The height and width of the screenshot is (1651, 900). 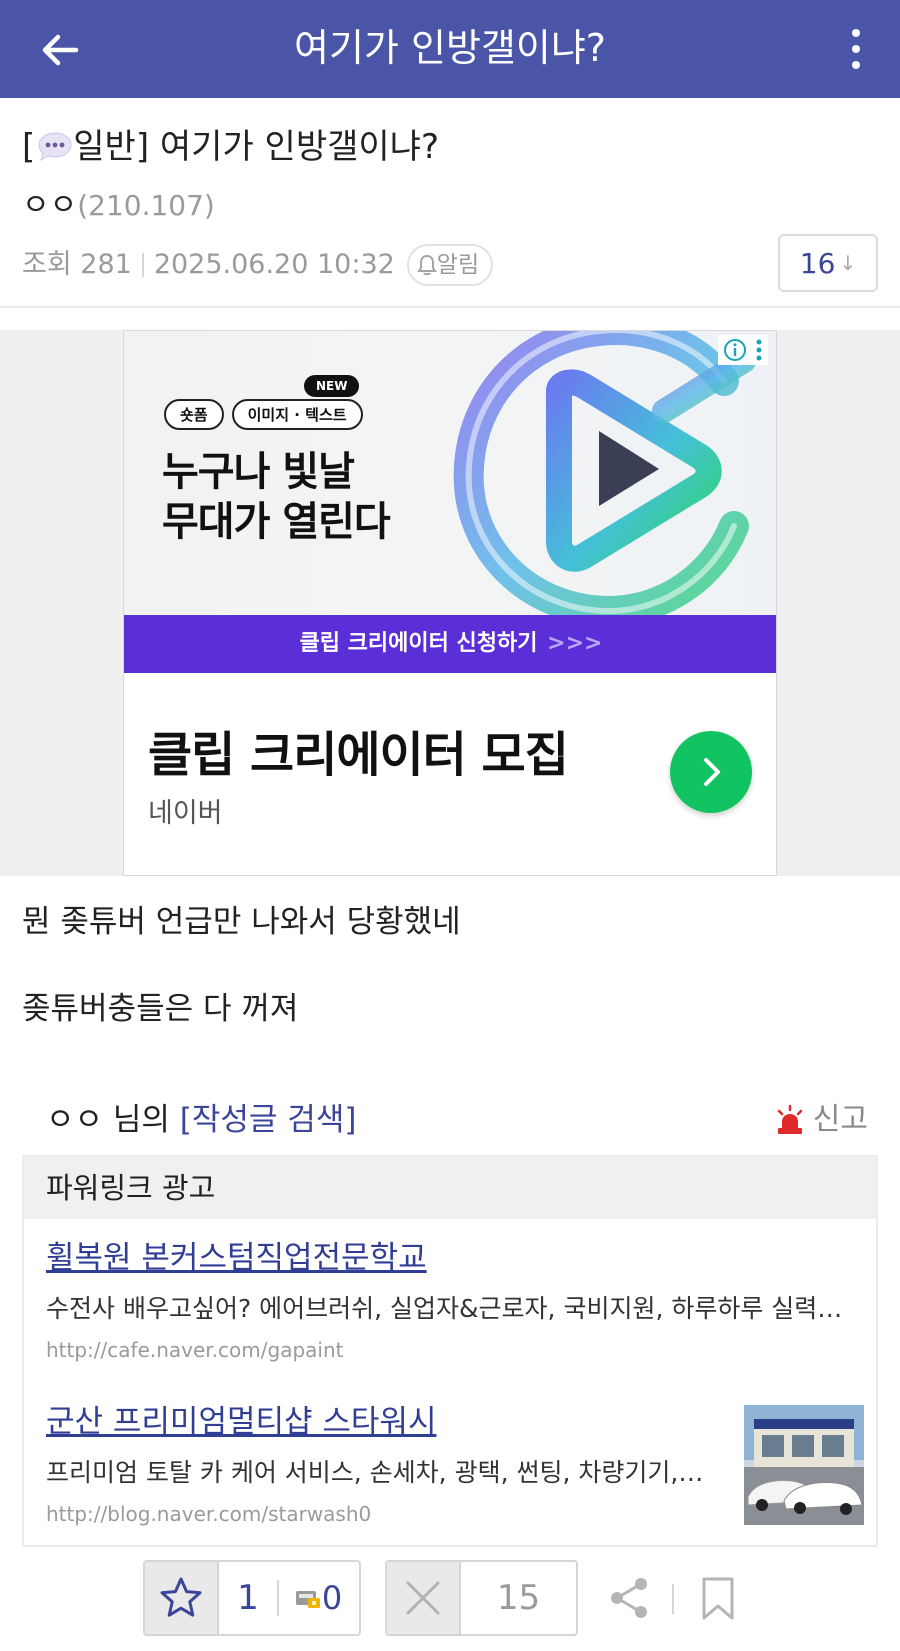 I want to click on page-title: 여기가 인방갤이냐?, so click(x=450, y=48).